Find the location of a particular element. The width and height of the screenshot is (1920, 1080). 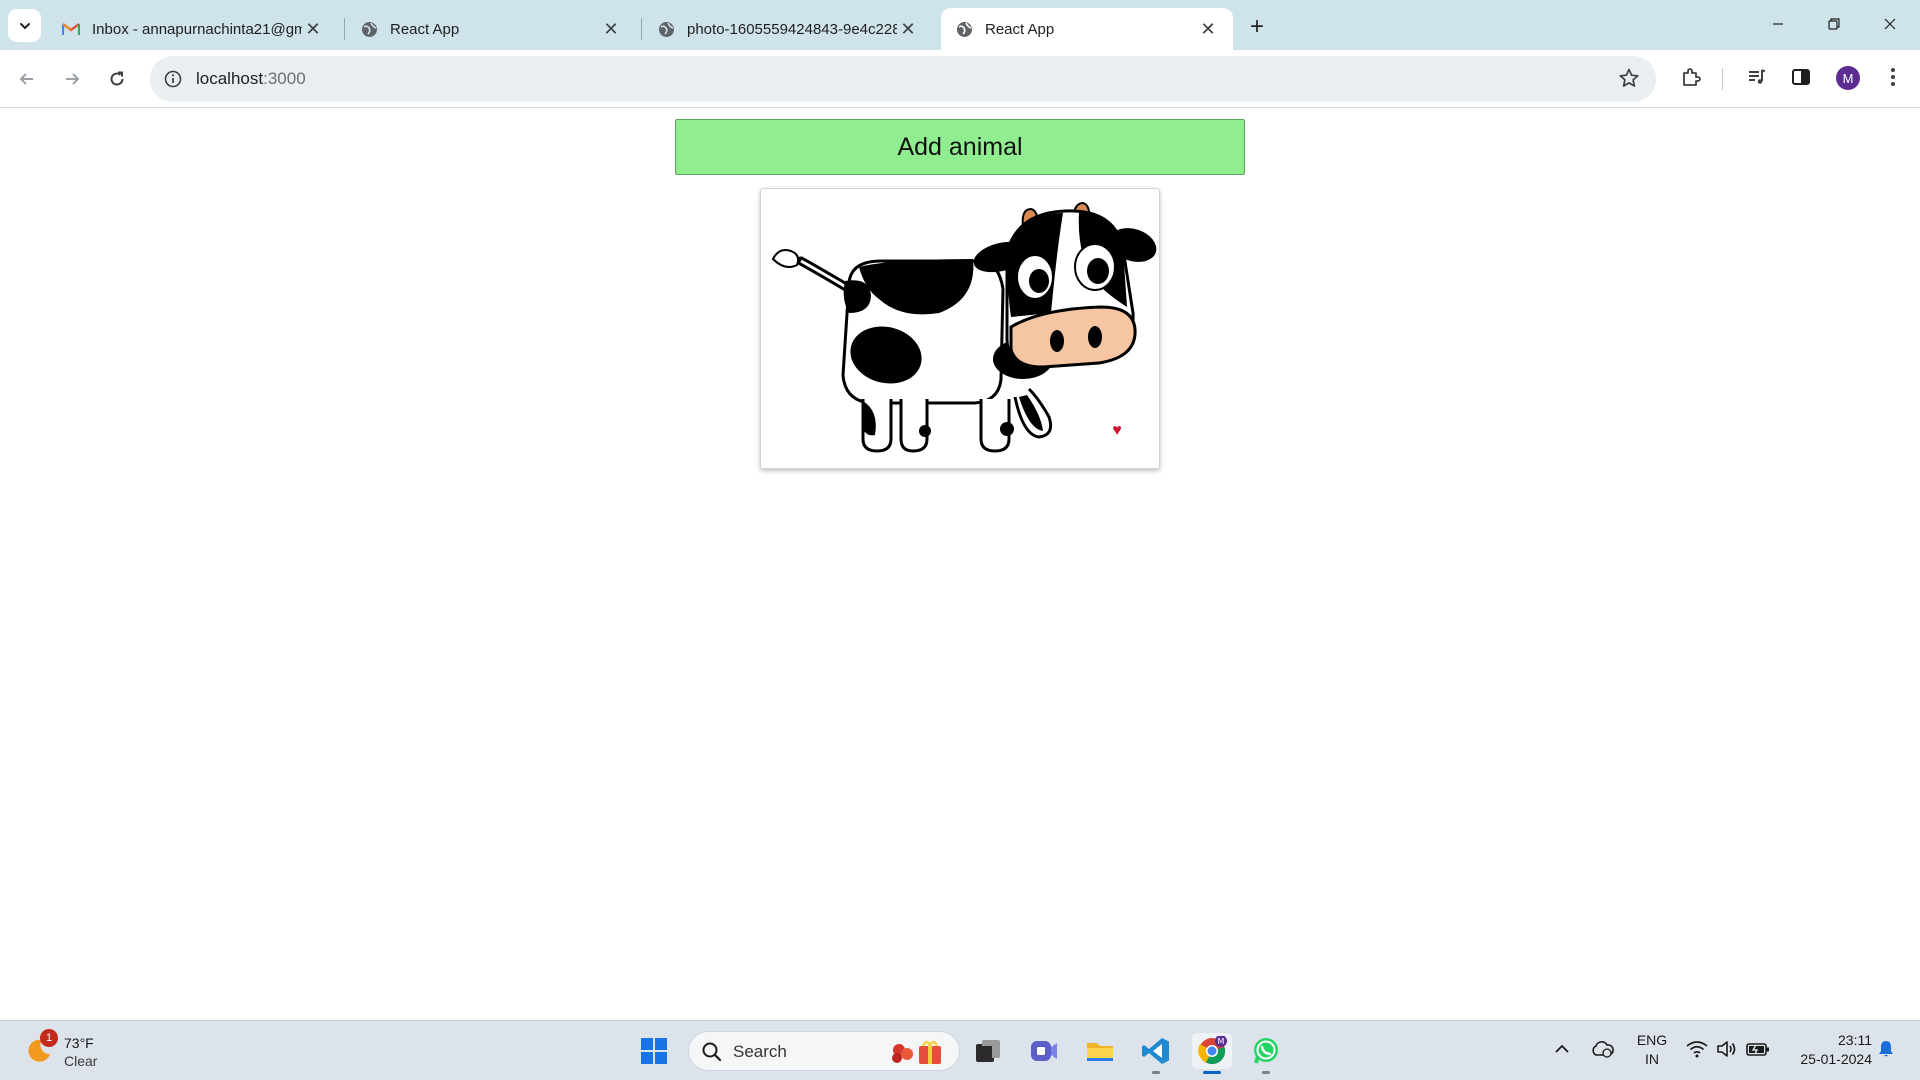

extensions-puzzle-icon is located at coordinates (1691, 77).